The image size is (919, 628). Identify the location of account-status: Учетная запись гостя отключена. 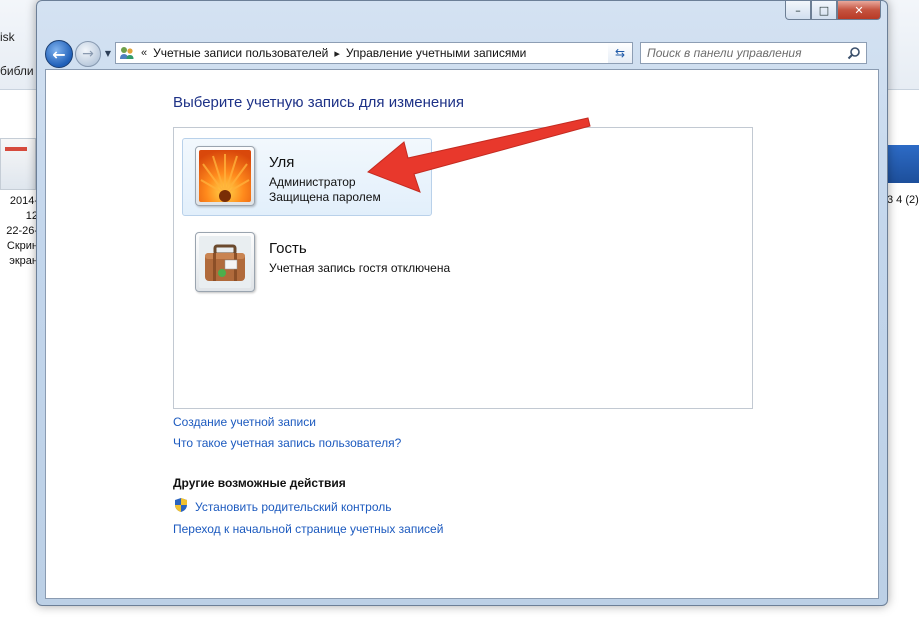
(360, 268).